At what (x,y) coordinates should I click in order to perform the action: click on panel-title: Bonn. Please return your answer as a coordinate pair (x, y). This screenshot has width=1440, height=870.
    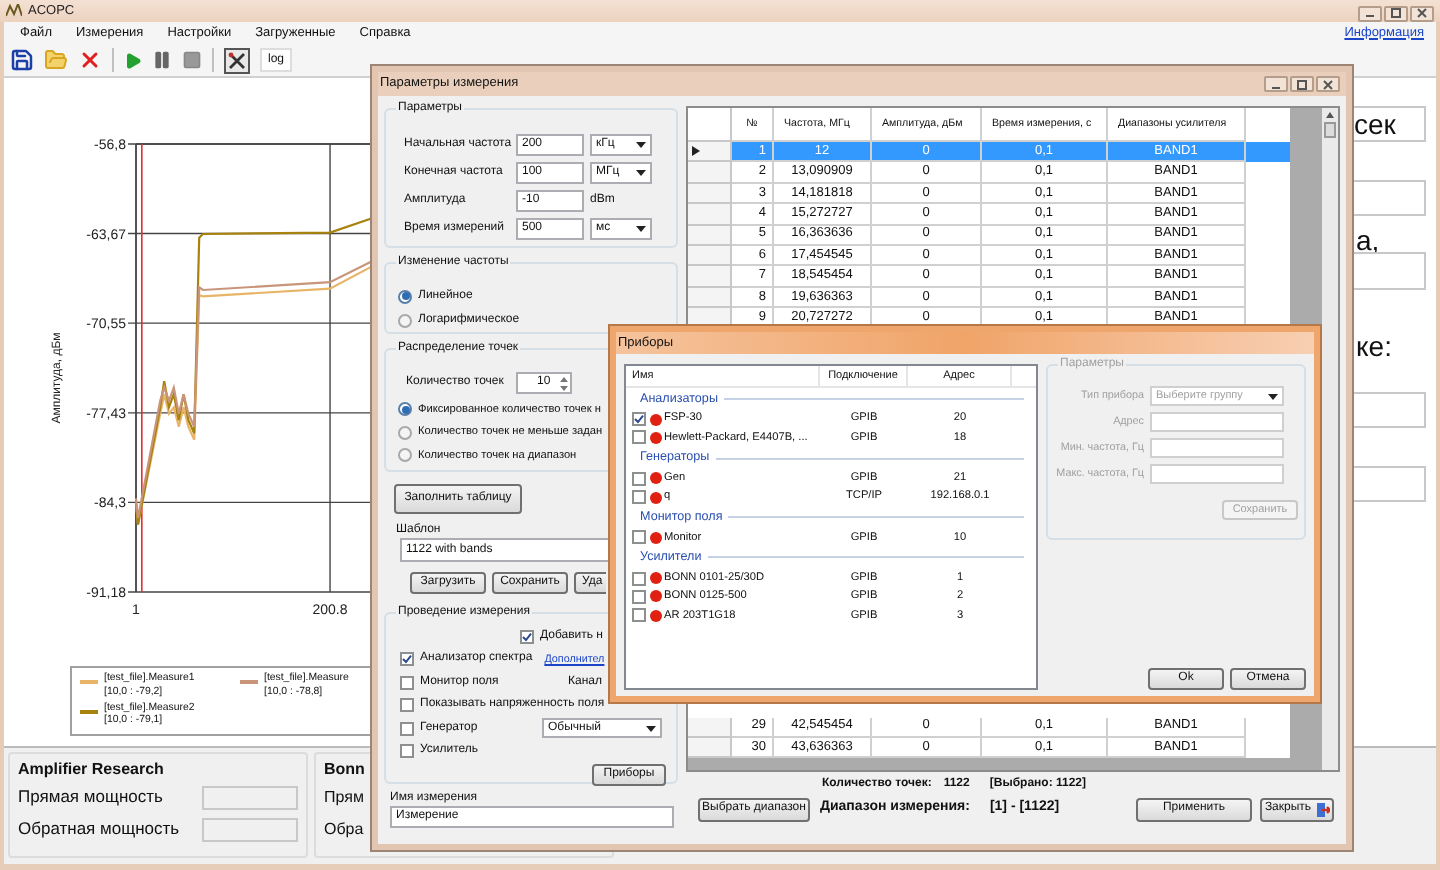
    Looking at the image, I should click on (344, 769).